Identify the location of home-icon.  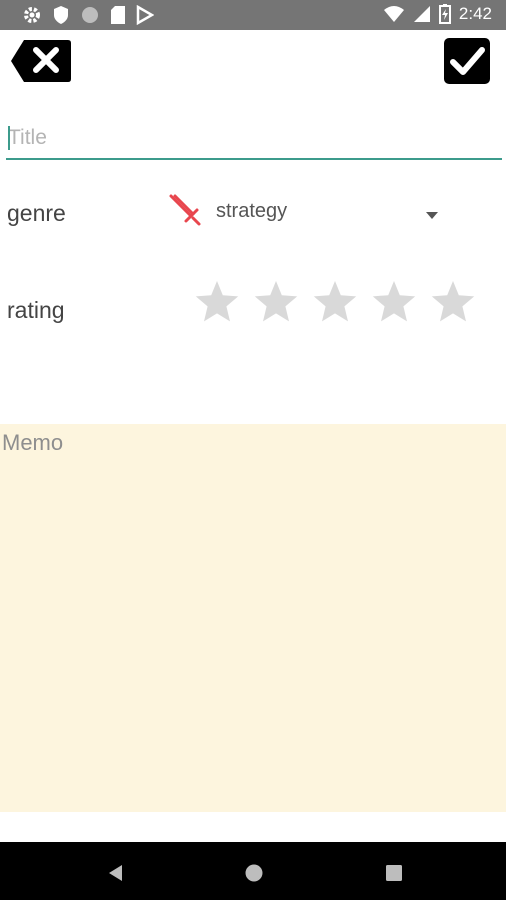
(254, 873).